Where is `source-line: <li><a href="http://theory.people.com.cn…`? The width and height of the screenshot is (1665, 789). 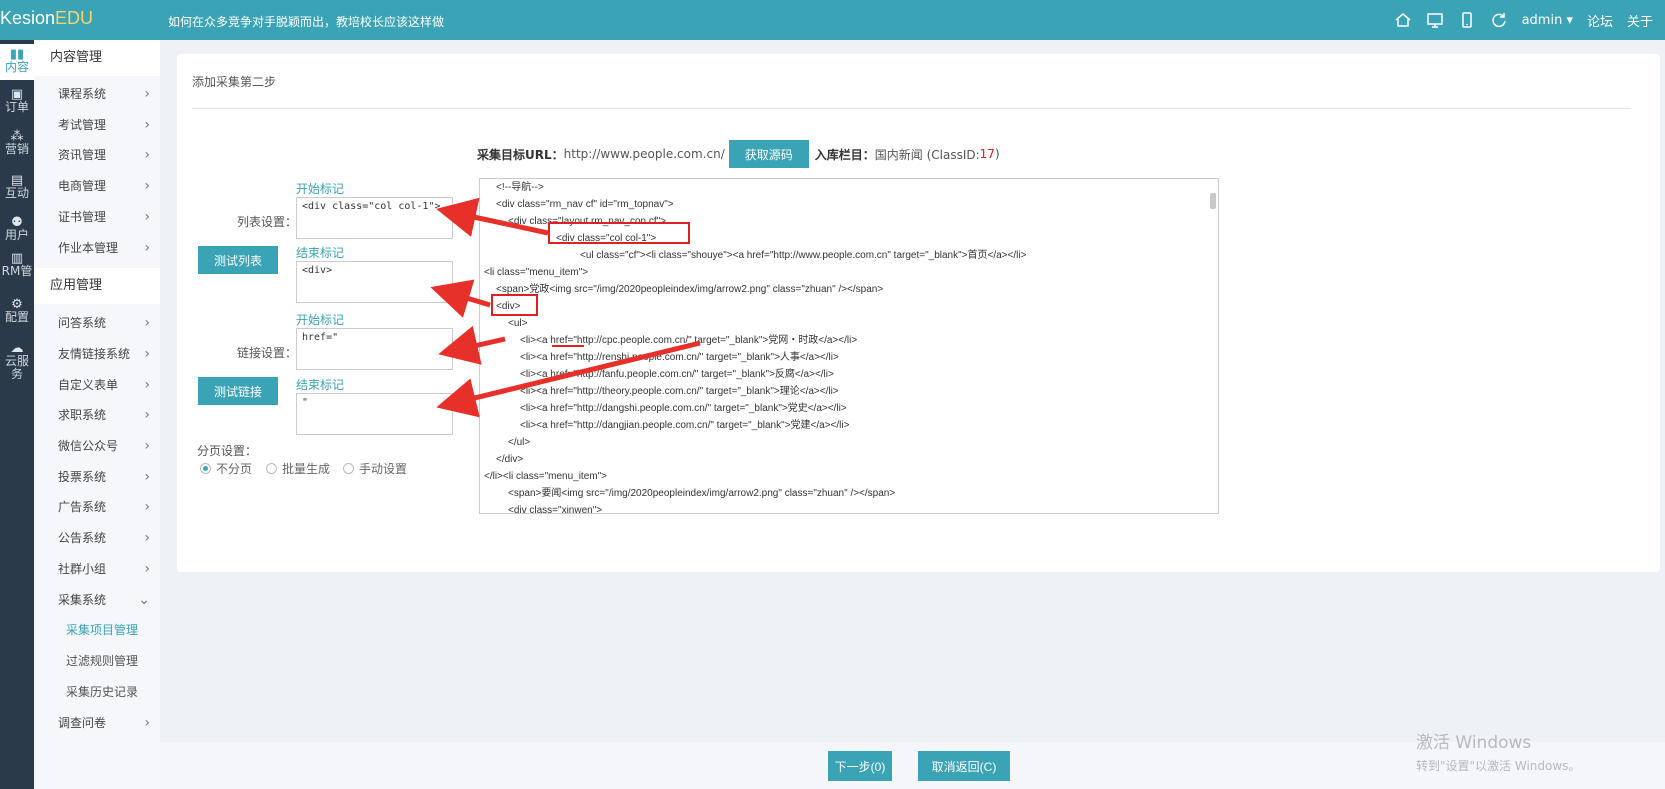 source-line: <li><a href="http://theory.people.com.cn… is located at coordinates (679, 391).